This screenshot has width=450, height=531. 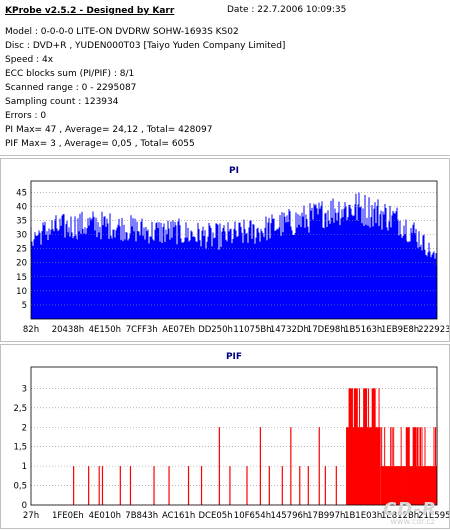 I want to click on y-tick-label: 10, so click(x=21, y=292).